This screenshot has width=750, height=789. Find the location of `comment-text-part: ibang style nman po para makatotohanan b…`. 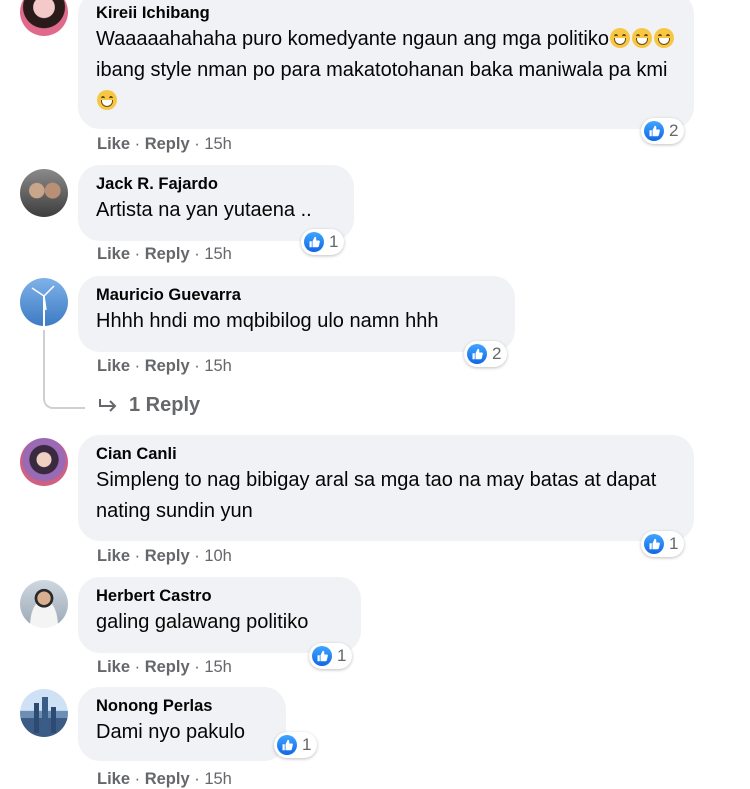

comment-text-part: ibang style nman po para makatotohanan b… is located at coordinates (382, 70).